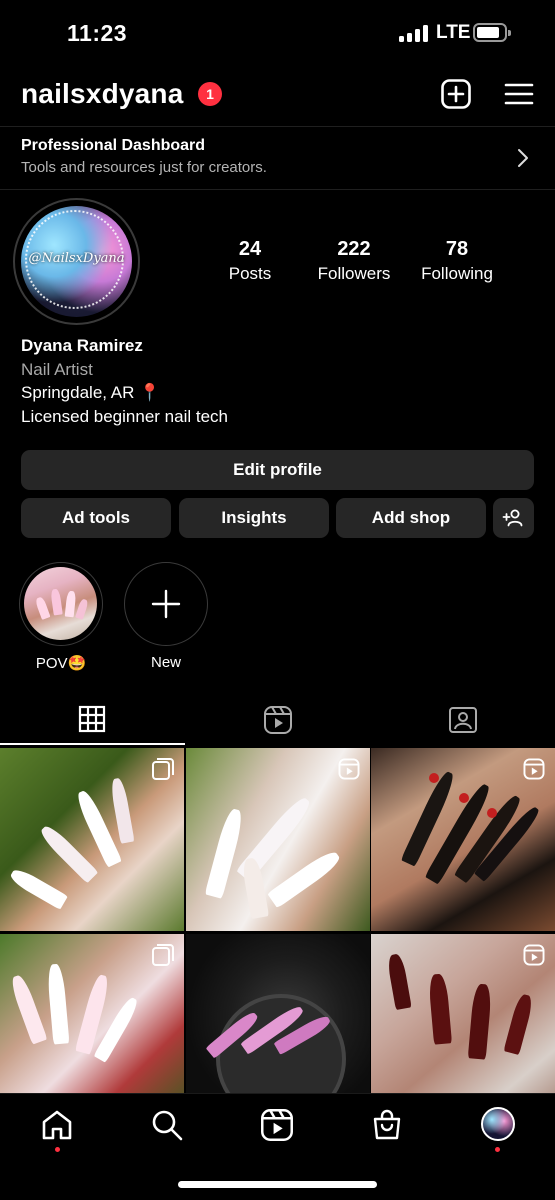 The height and width of the screenshot is (1200, 555). What do you see at coordinates (210, 94) in the screenshot?
I see `notification-badge: 1` at bounding box center [210, 94].